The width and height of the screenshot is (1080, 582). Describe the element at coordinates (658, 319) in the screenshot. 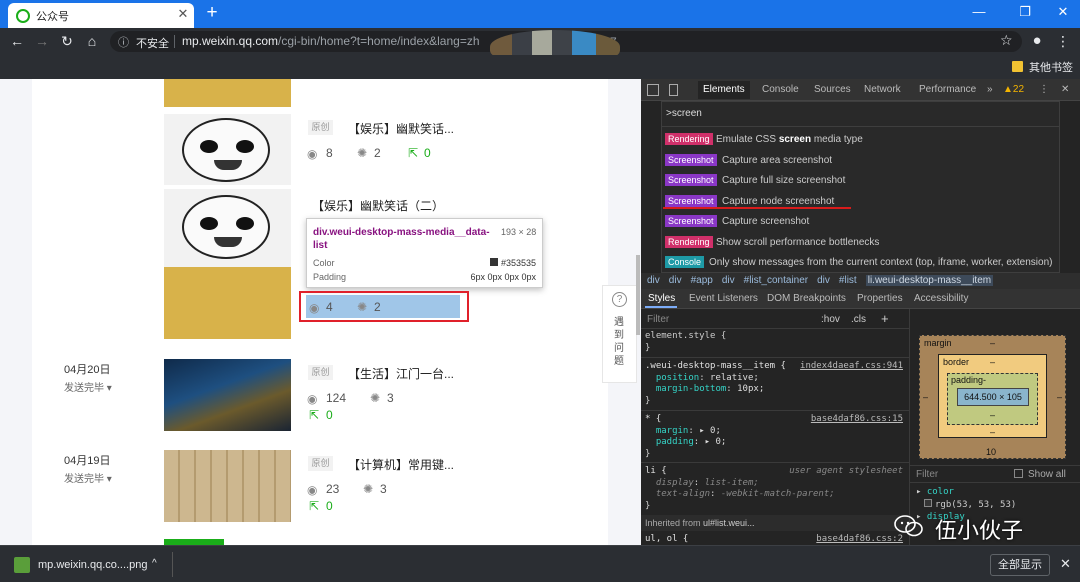

I see `styles-filter-input: Filter` at that location.